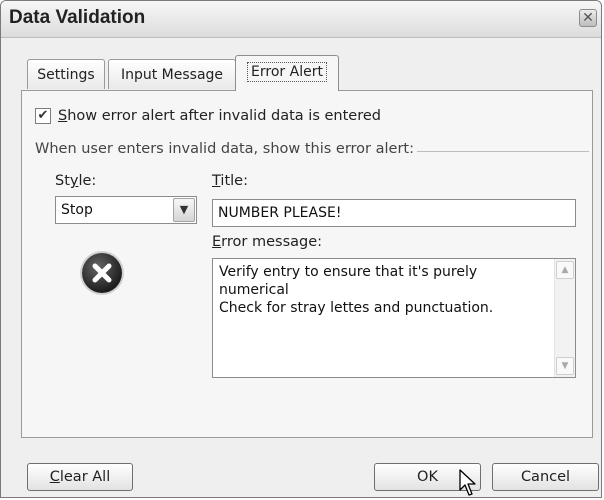  I want to click on tab-settings: Settings, so click(66, 74).